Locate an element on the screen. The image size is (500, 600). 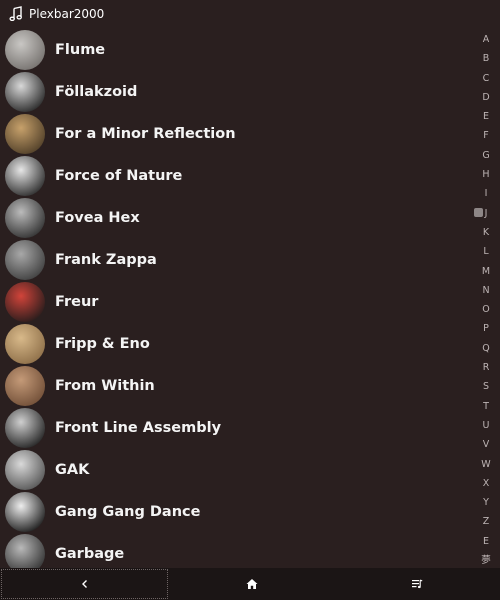
index-letter: T is located at coordinates (486, 406).